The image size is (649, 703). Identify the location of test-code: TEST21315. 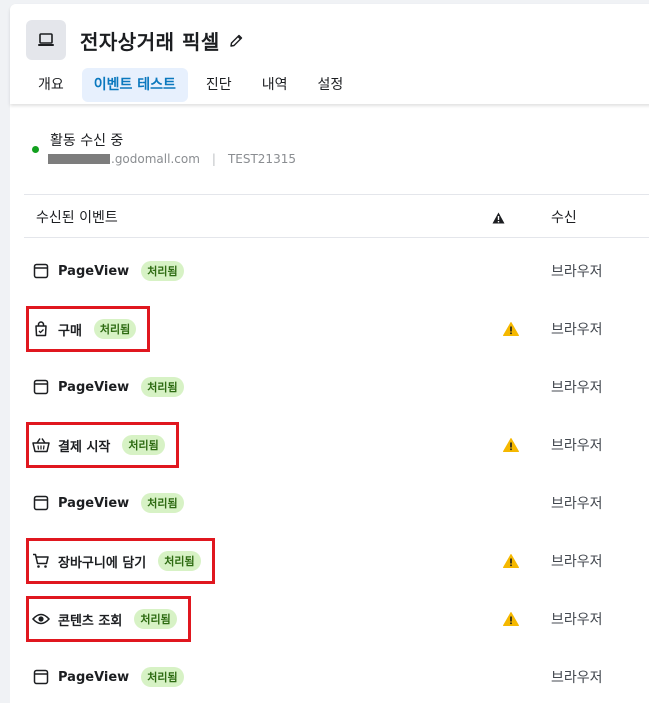
(261, 159).